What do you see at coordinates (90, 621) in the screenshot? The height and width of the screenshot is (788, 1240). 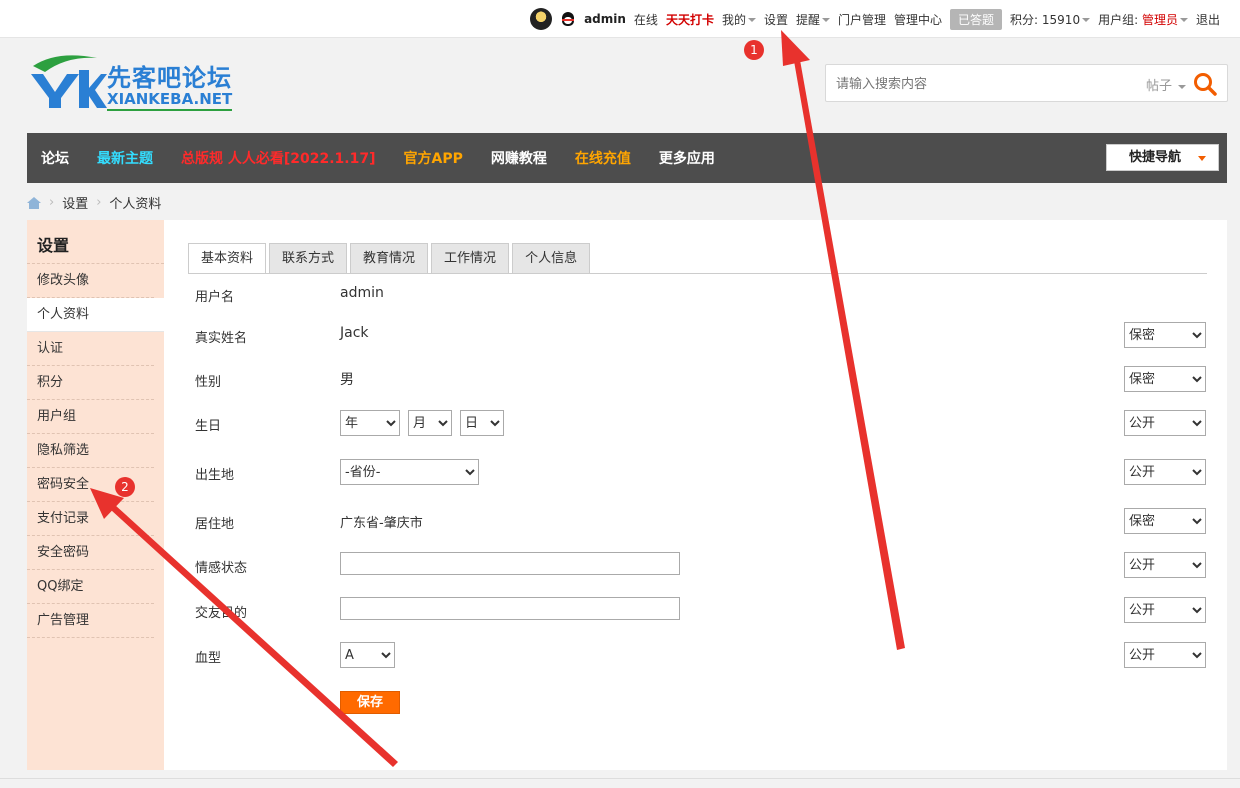 I see `sidebar-item-10: 广告管理` at bounding box center [90, 621].